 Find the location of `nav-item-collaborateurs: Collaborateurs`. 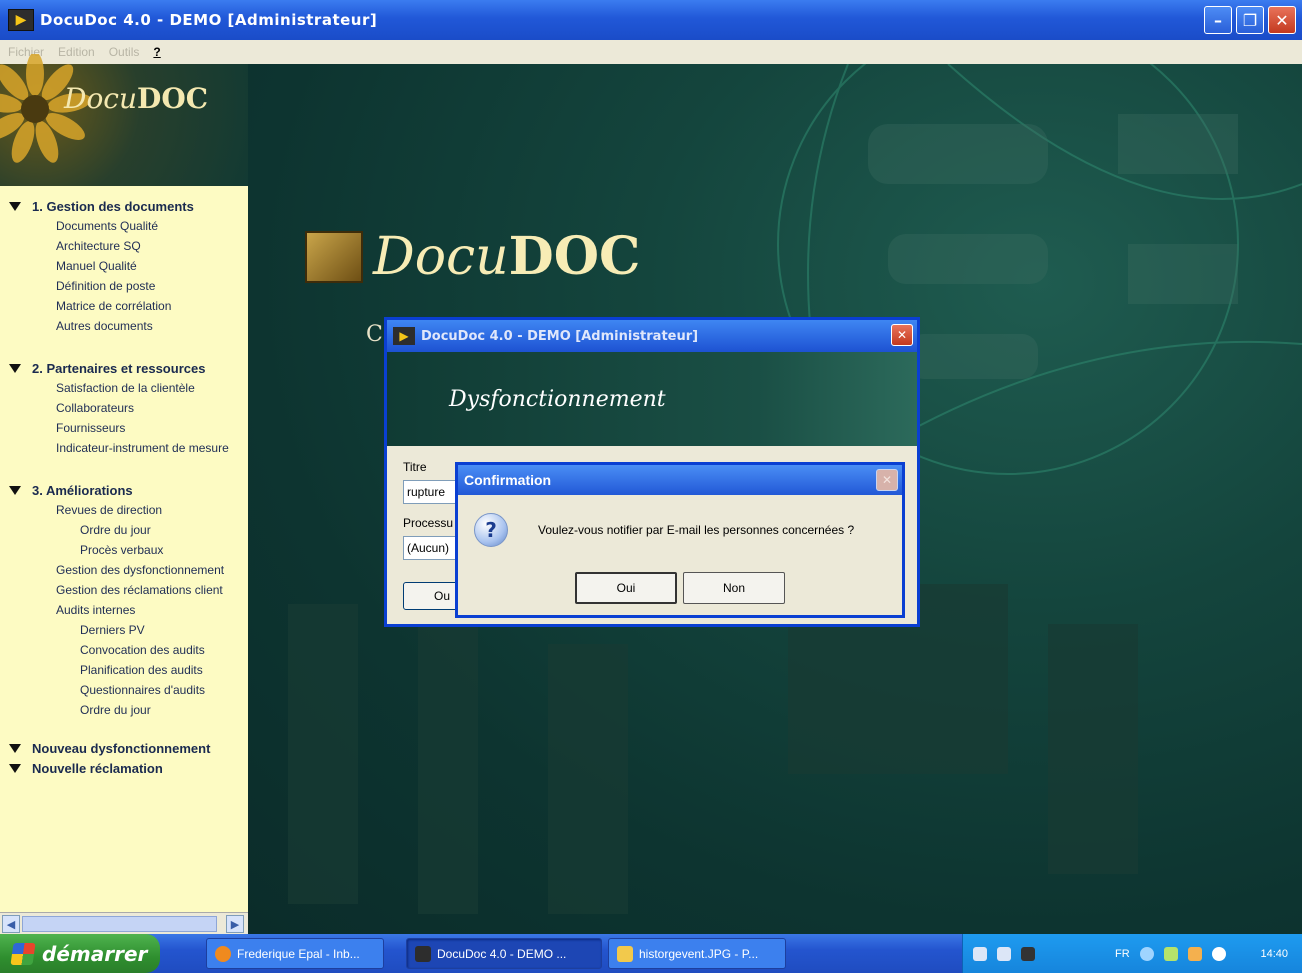

nav-item-collaborateurs: Collaborateurs is located at coordinates (152, 408).